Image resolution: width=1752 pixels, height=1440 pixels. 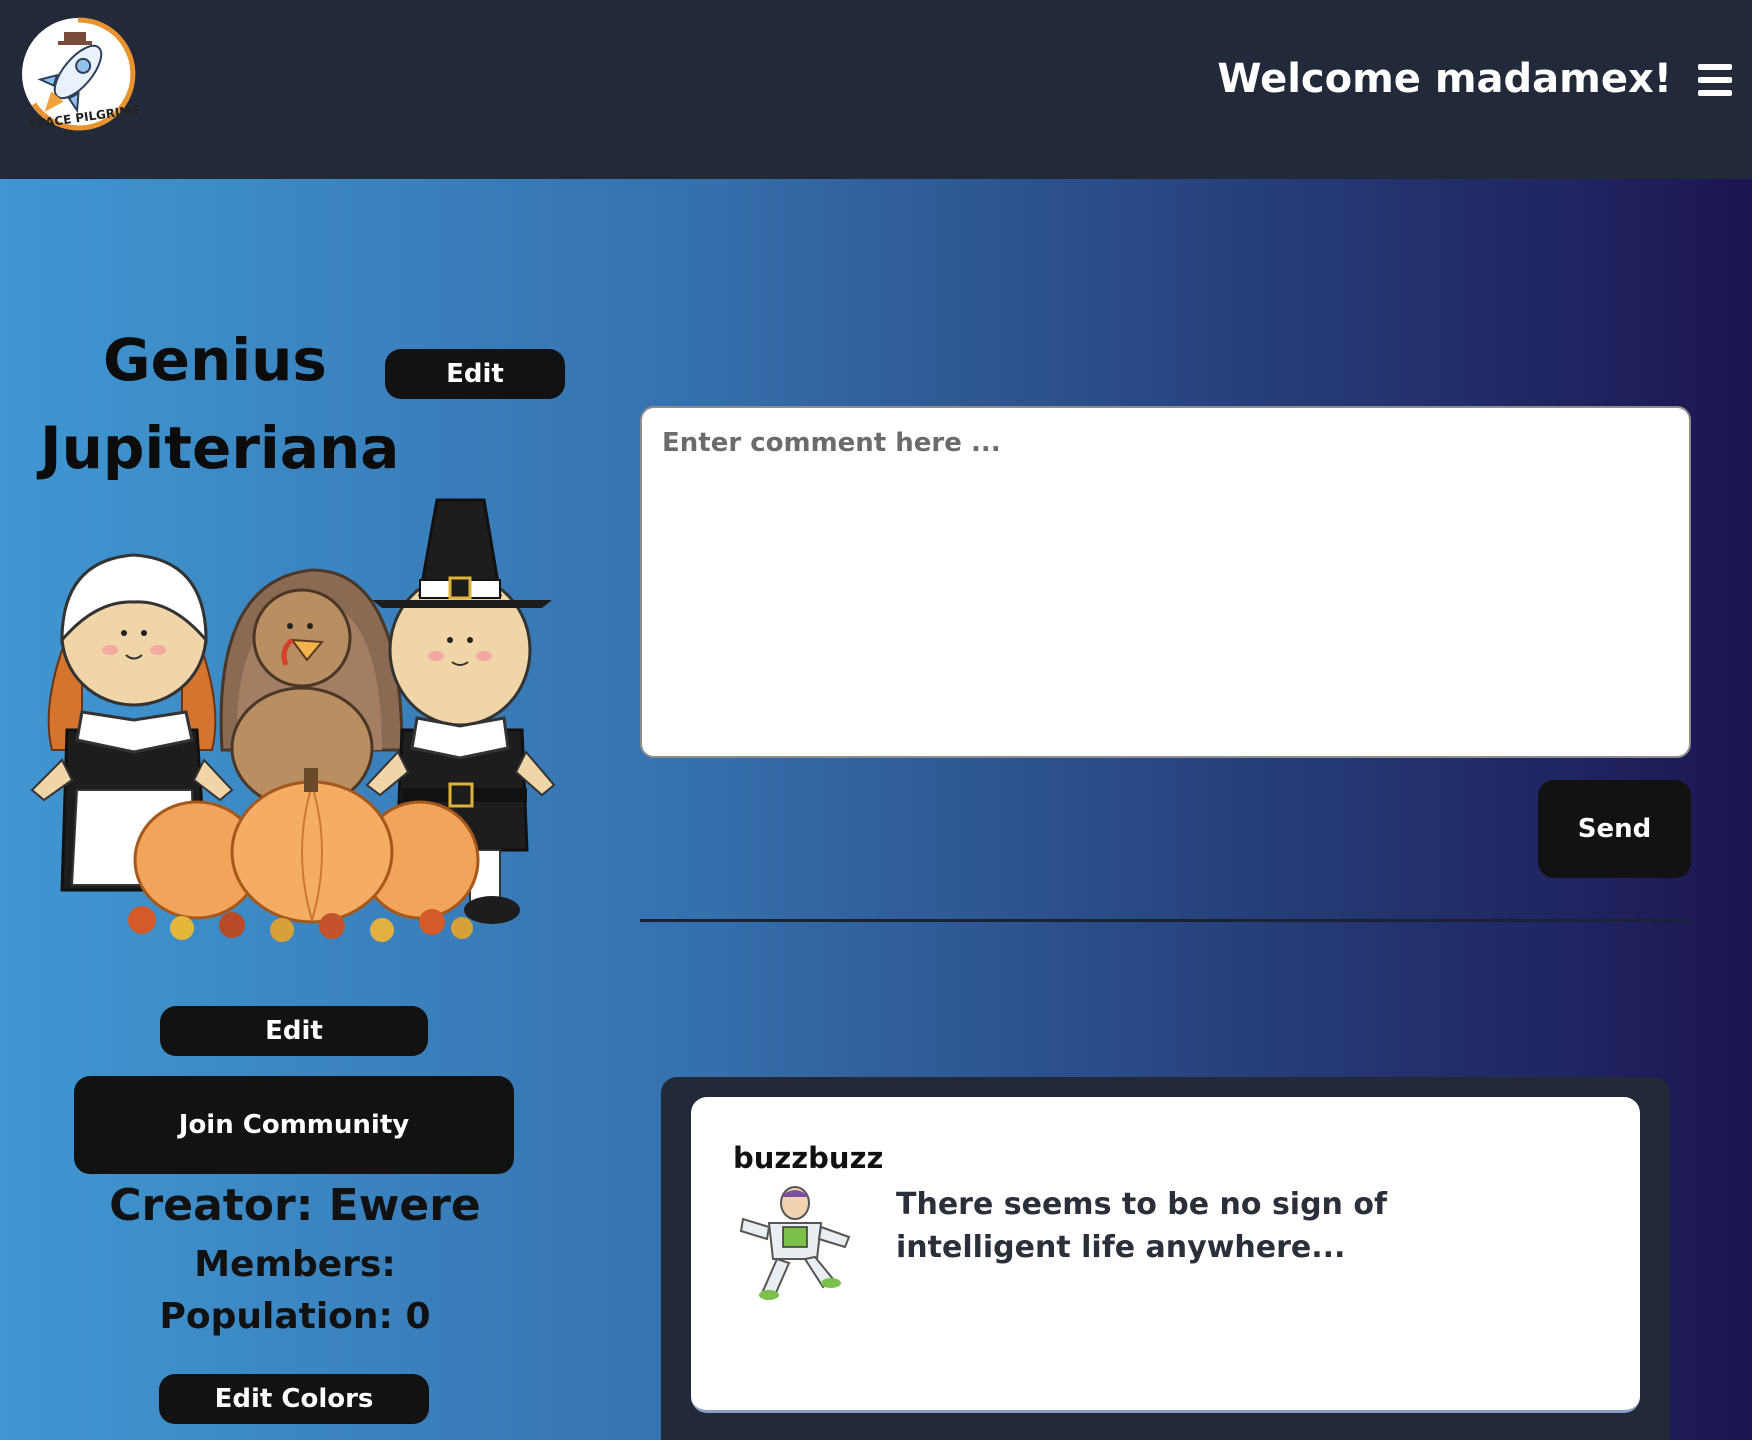 I want to click on top-header: SPACE PILGRIMS Welcome madamex!, so click(x=876, y=89).